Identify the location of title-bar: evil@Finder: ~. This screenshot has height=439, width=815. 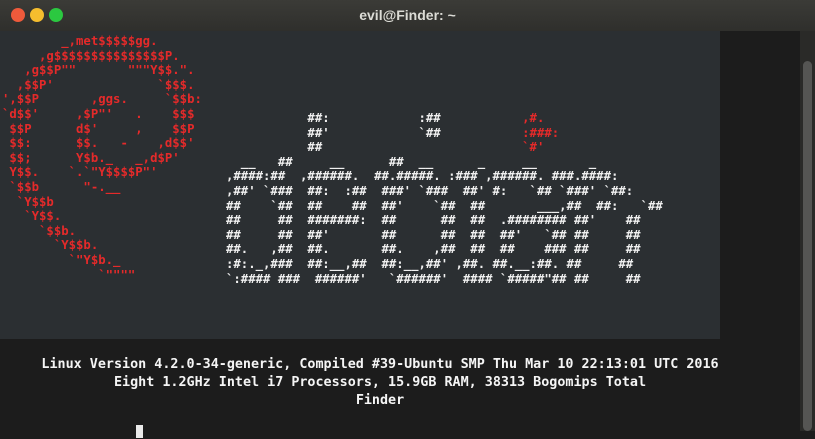
(407, 16).